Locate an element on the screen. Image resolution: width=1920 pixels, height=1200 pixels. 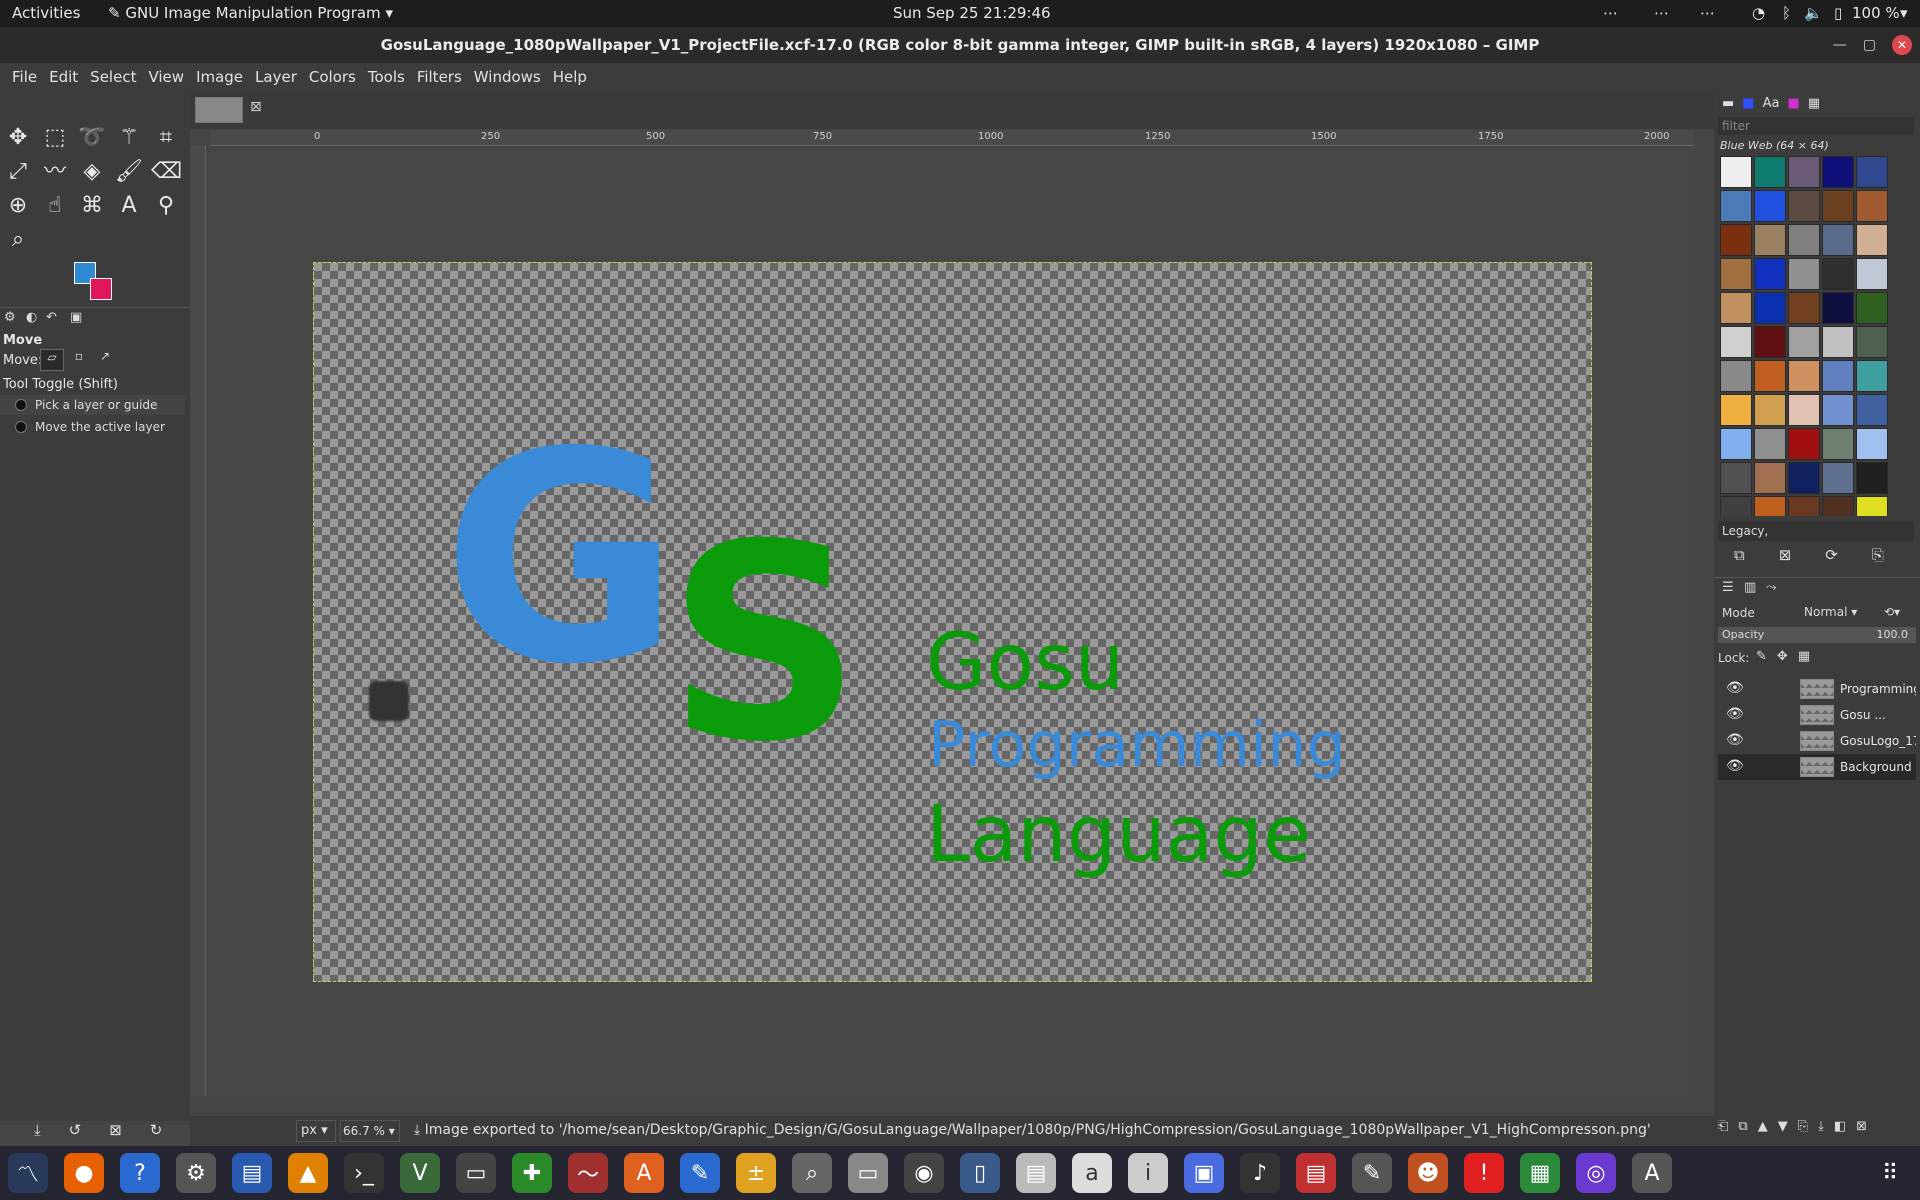
writer-icon: ▤ is located at coordinates (252, 1173).